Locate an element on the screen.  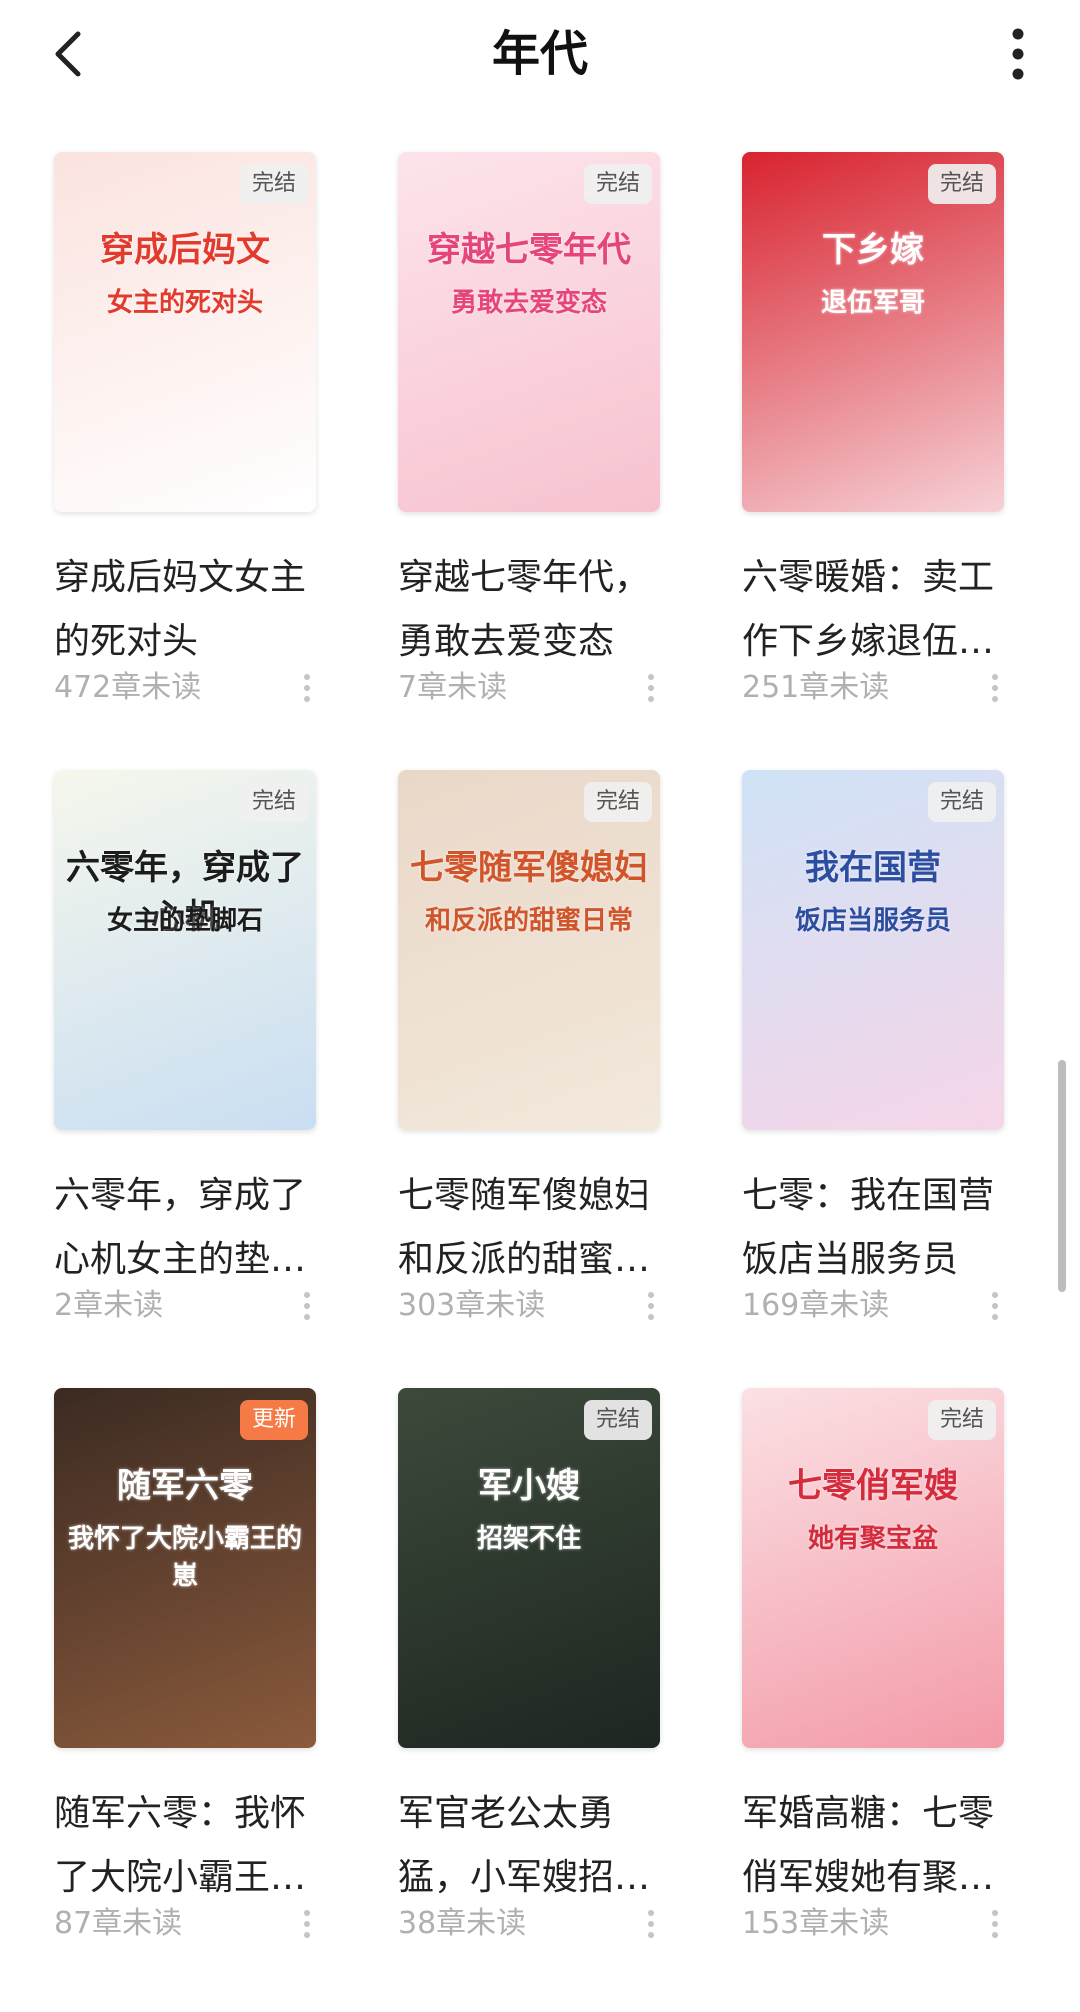
book-cover: 军小嫂 招架不住 完结 is located at coordinates (529, 1568).